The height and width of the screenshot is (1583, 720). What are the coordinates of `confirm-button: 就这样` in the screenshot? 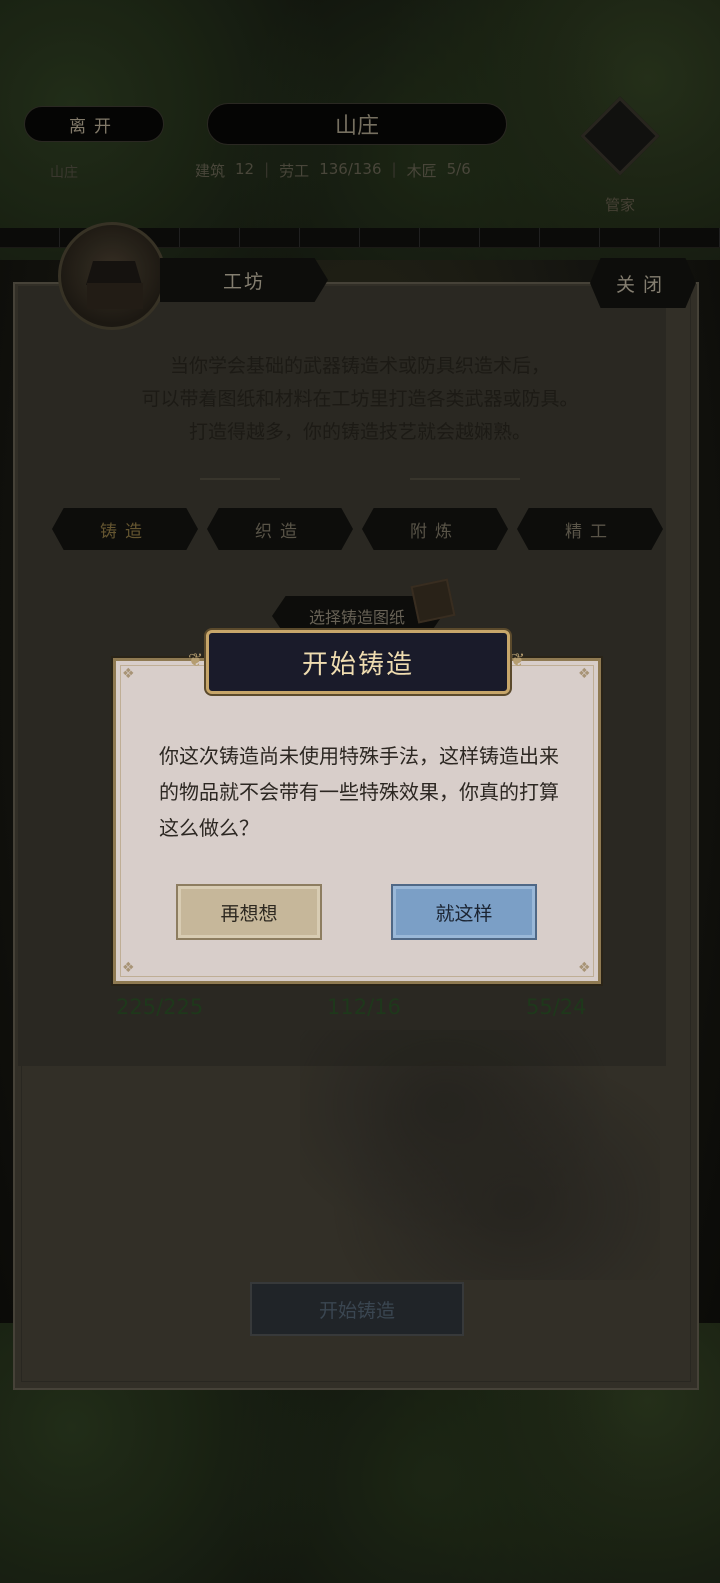 It's located at (464, 912).